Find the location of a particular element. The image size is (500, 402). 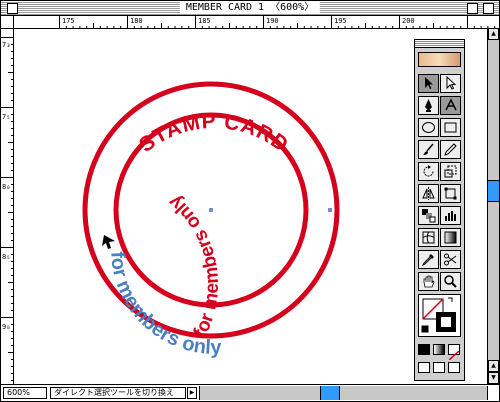

pencil-icon is located at coordinates (450, 149).